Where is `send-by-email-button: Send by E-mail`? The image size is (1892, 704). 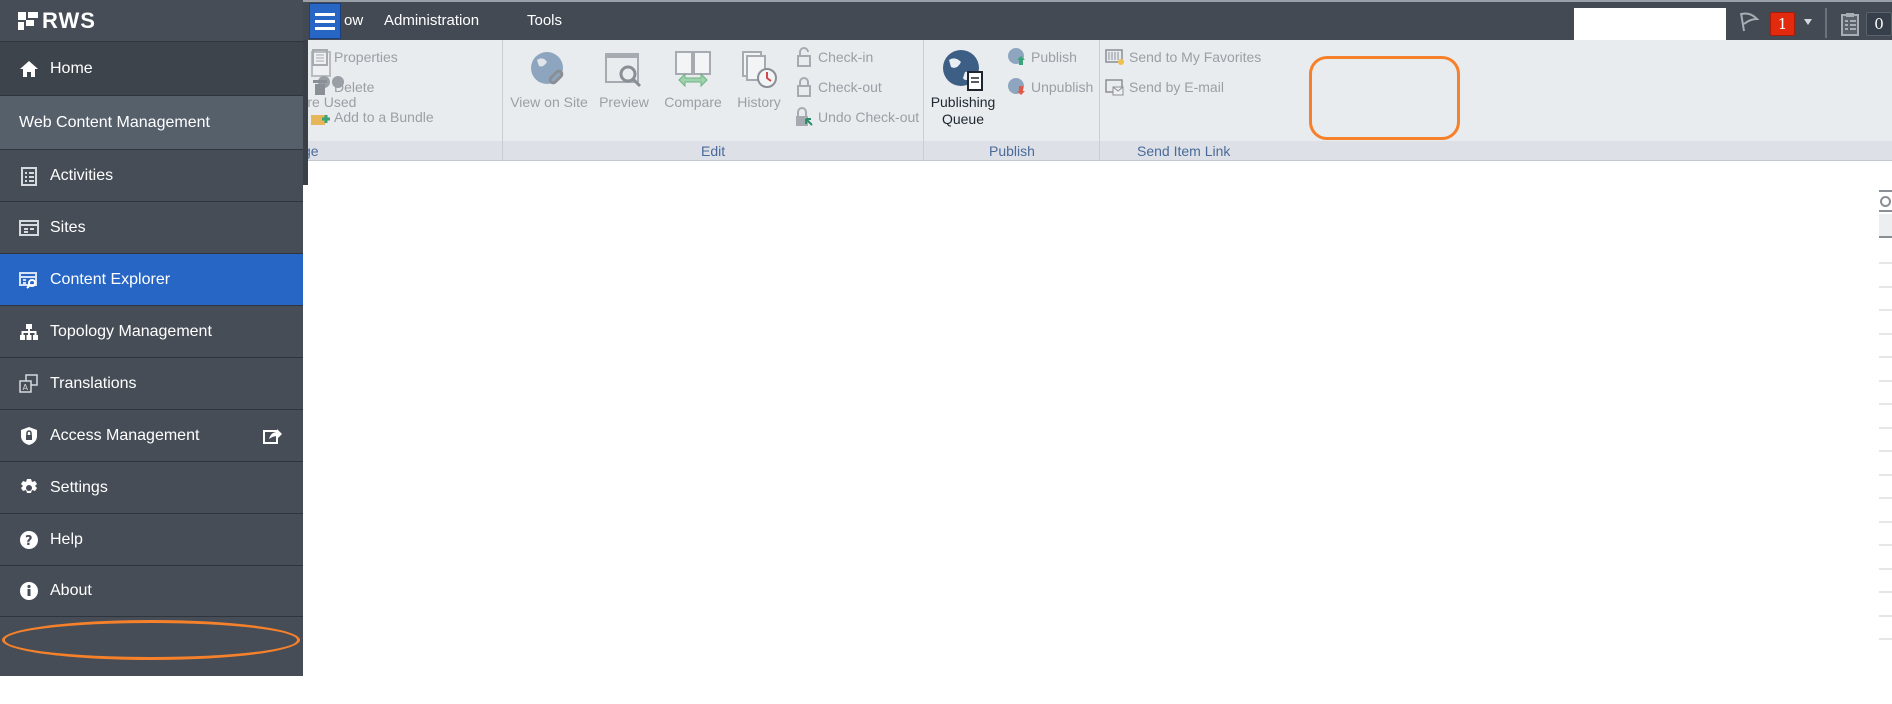
send-by-email-button: Send by E-mail is located at coordinates (1164, 87).